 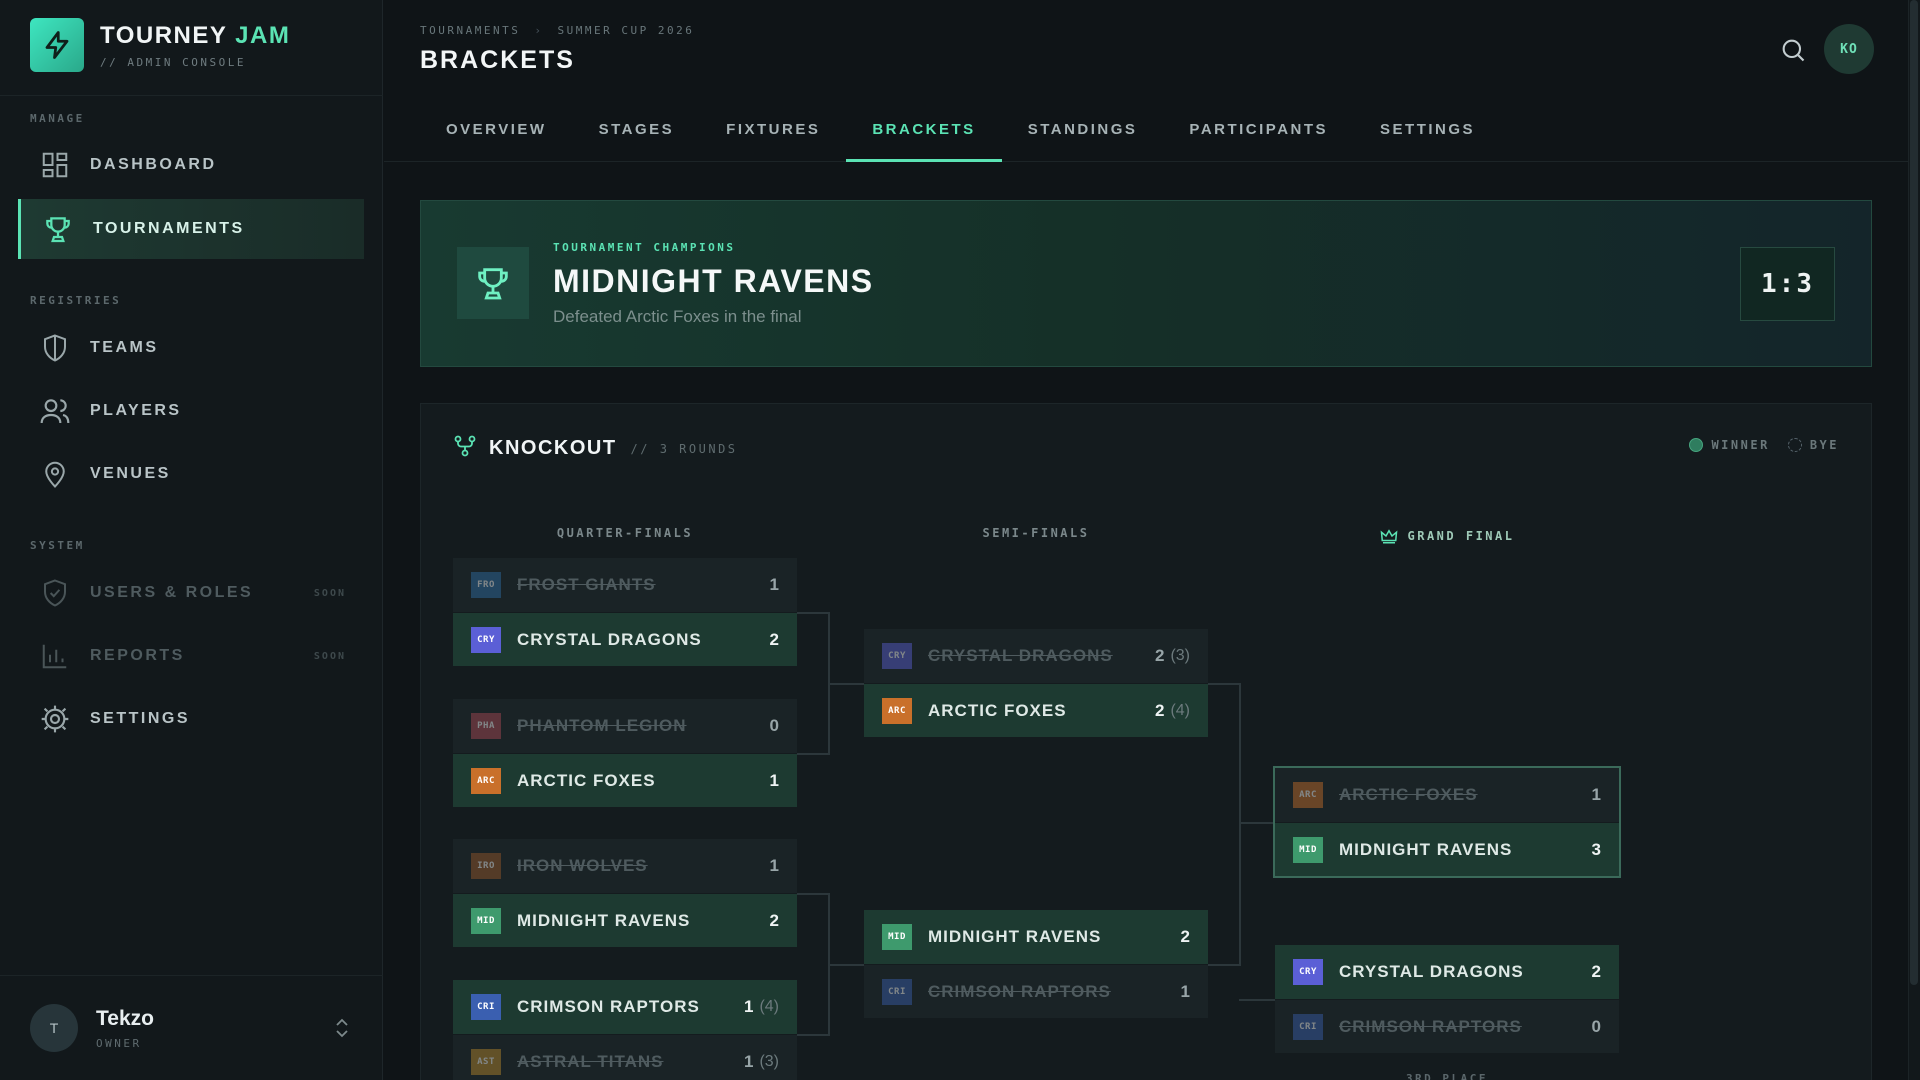 I want to click on sidebar-item-dashboard: DASHBOARD, so click(x=191, y=165).